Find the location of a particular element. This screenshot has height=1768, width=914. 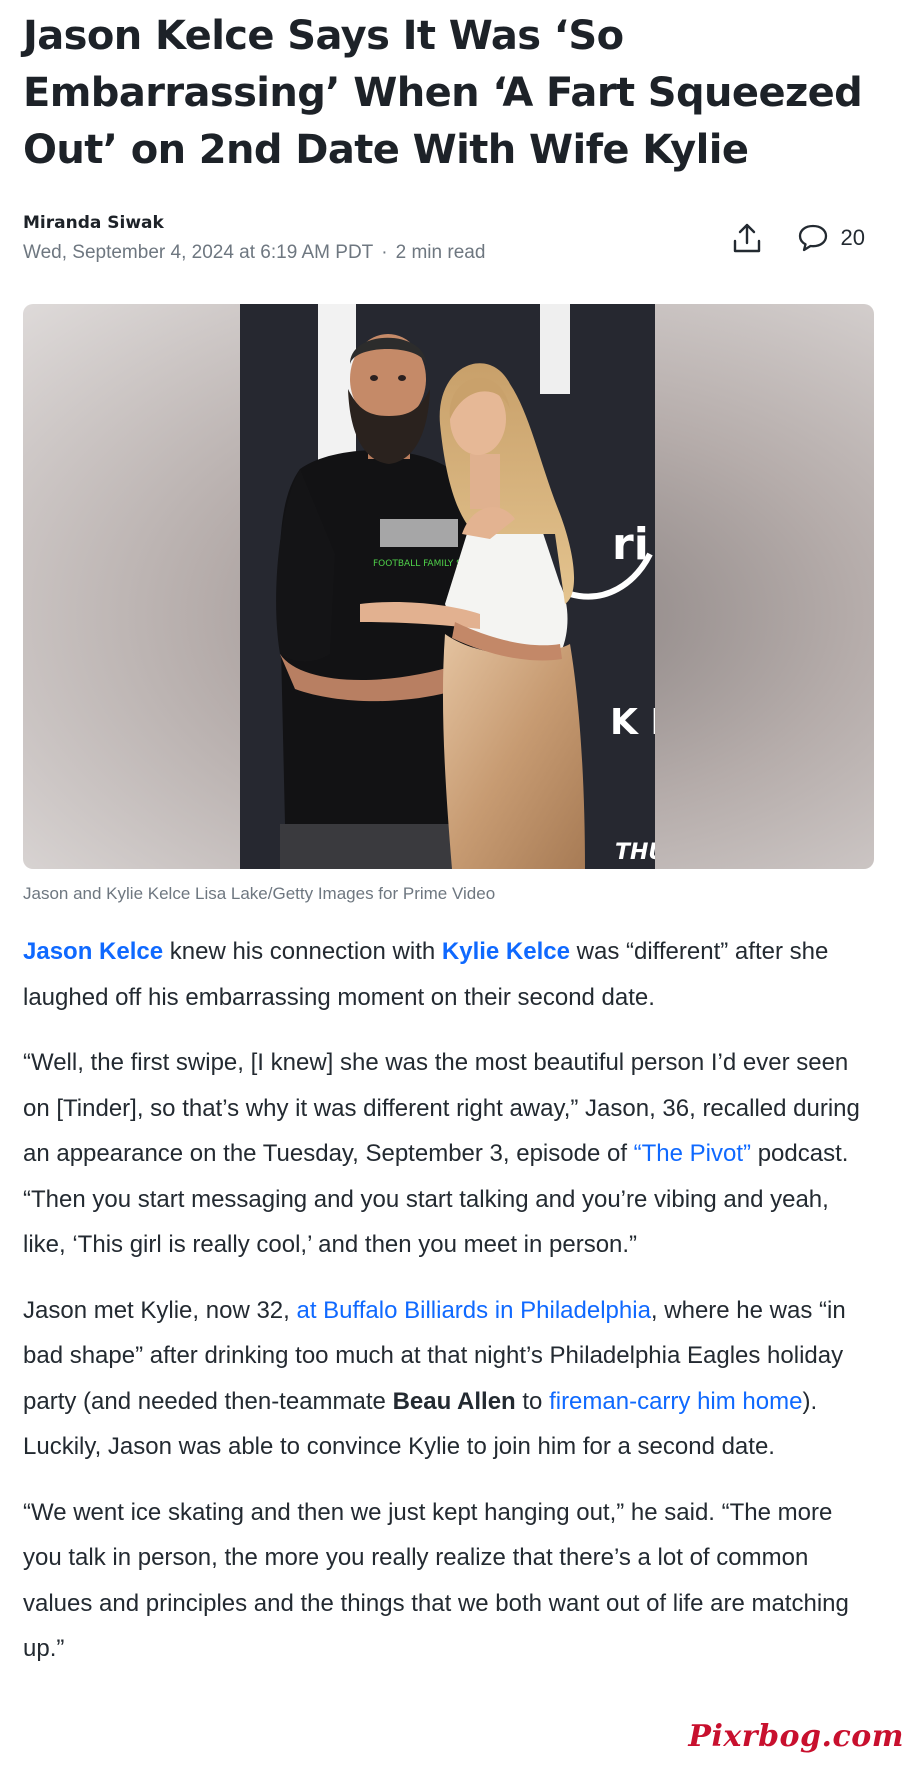

article-actions: 20 is located at coordinates (796, 238).